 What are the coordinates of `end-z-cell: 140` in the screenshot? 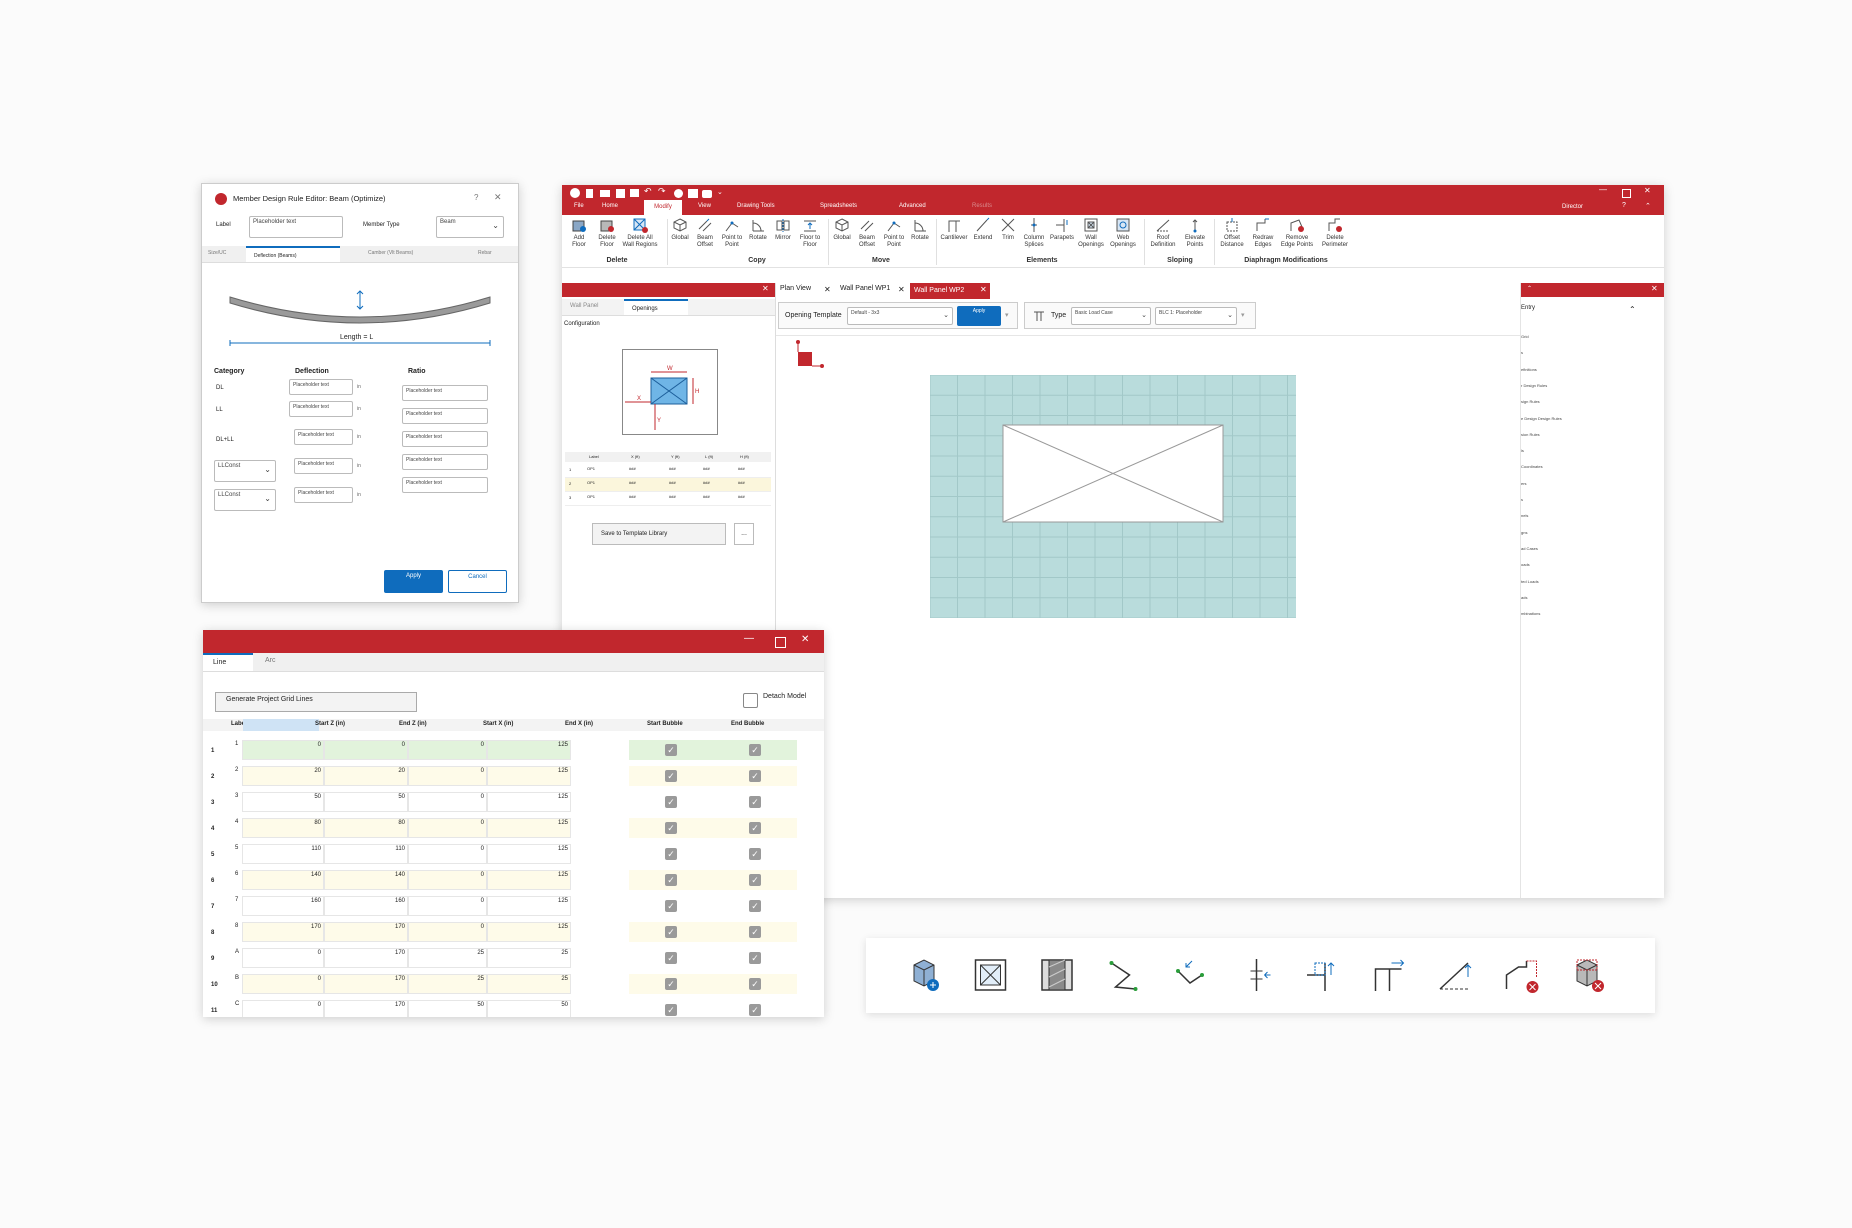 It's located at (366, 880).